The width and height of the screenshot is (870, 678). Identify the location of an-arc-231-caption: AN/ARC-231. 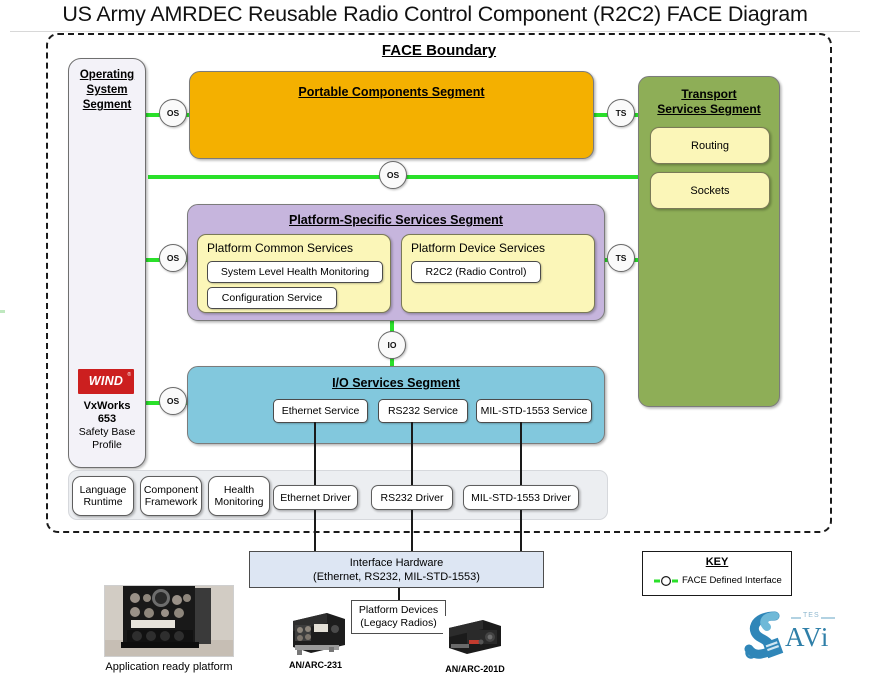
(315, 665).